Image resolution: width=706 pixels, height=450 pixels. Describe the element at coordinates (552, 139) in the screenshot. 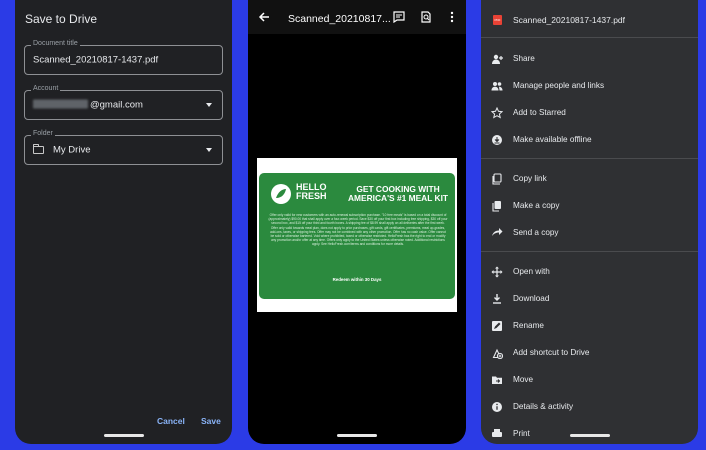

I see `menu-item-label: Make available offline` at that location.